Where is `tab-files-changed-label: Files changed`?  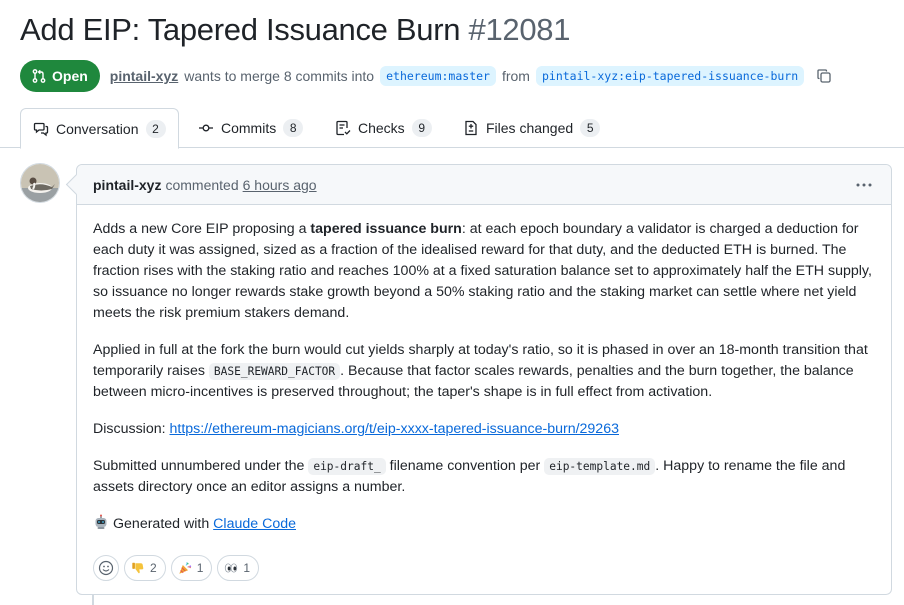
tab-files-changed-label: Files changed is located at coordinates (530, 128).